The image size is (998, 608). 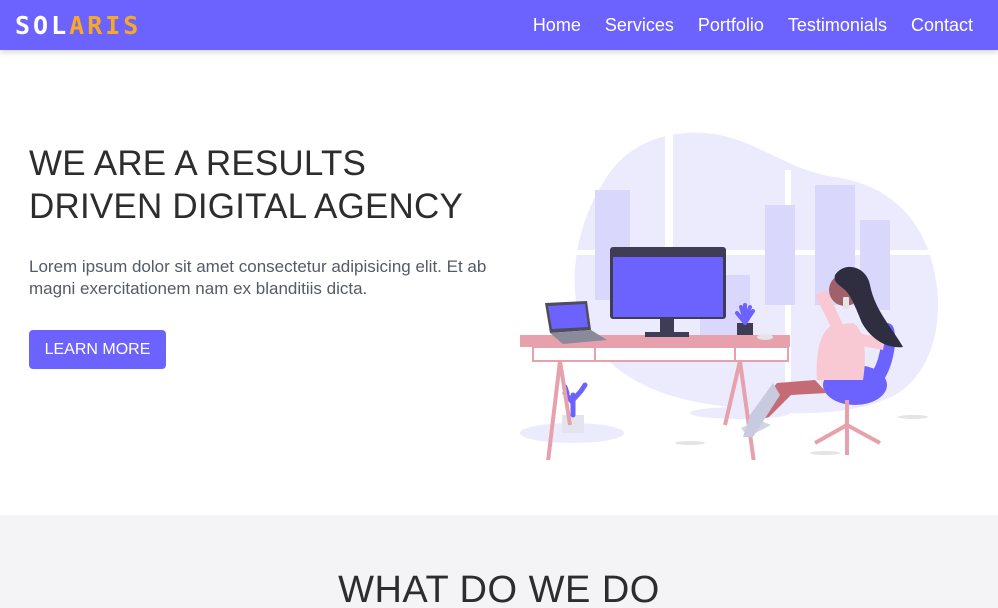 What do you see at coordinates (42, 25) in the screenshot?
I see `logo-text-primary: SOL` at bounding box center [42, 25].